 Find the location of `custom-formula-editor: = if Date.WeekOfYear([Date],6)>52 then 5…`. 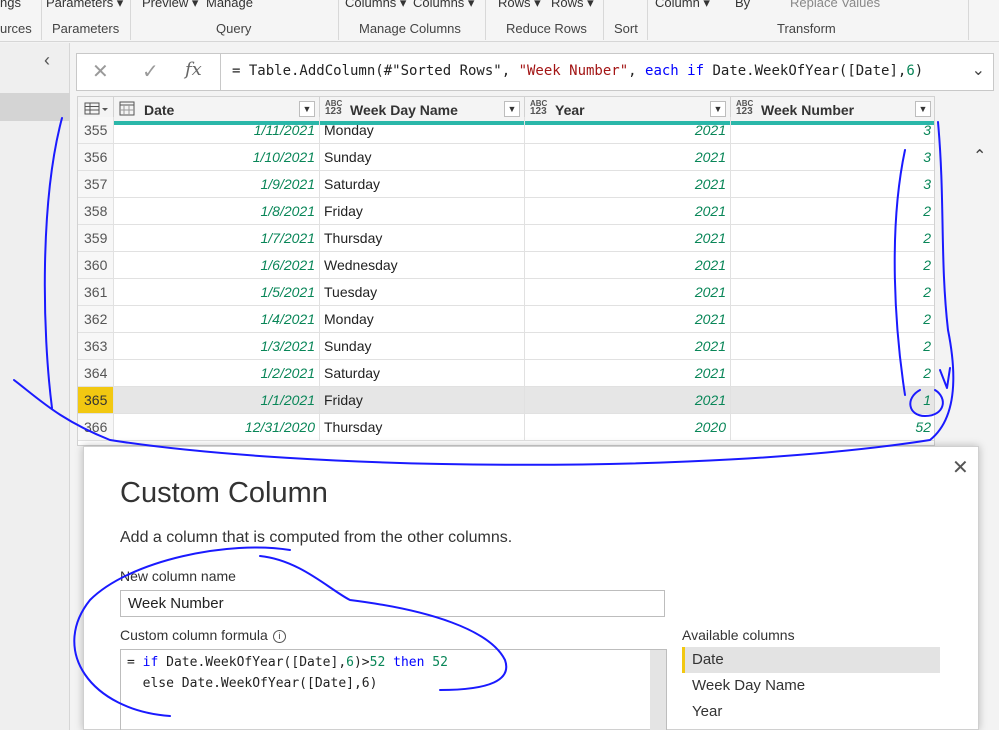

custom-formula-editor: = if Date.WeekOfYear([Date],6)>52 then 5… is located at coordinates (393, 689).